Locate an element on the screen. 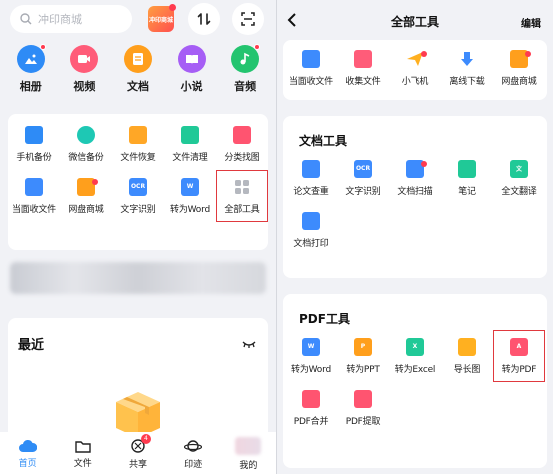 Image resolution: width=553 pixels, height=474 pixels. category-label: 相册 is located at coordinates (30, 86).